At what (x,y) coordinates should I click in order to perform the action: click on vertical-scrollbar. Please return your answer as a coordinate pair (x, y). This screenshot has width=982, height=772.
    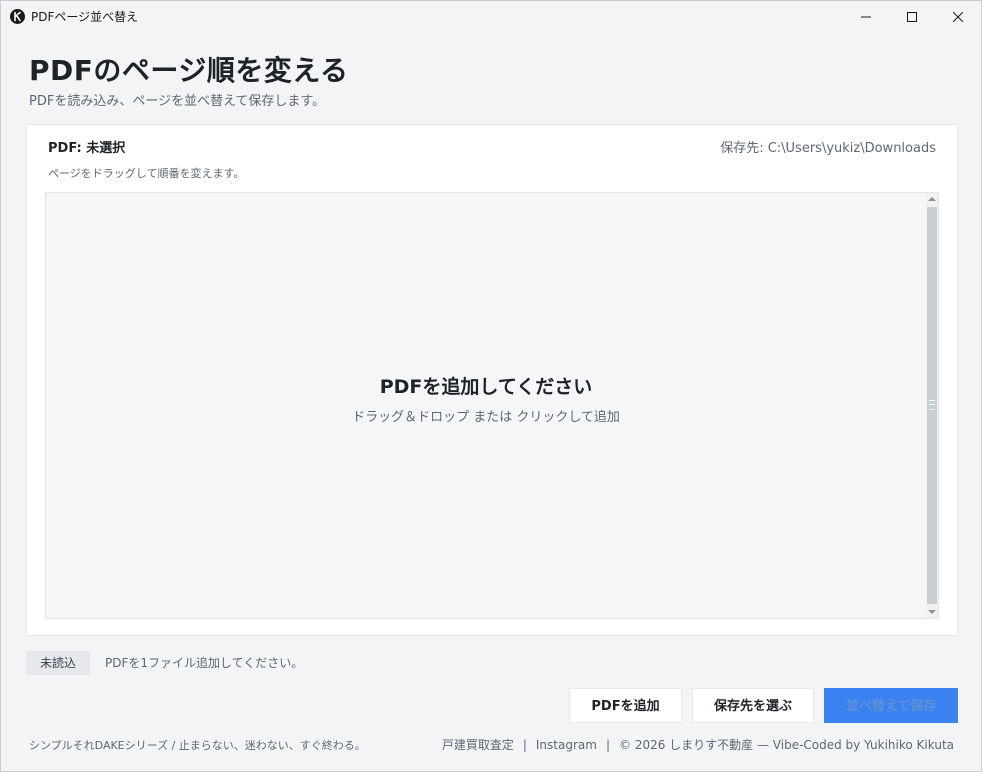
    Looking at the image, I should click on (932, 405).